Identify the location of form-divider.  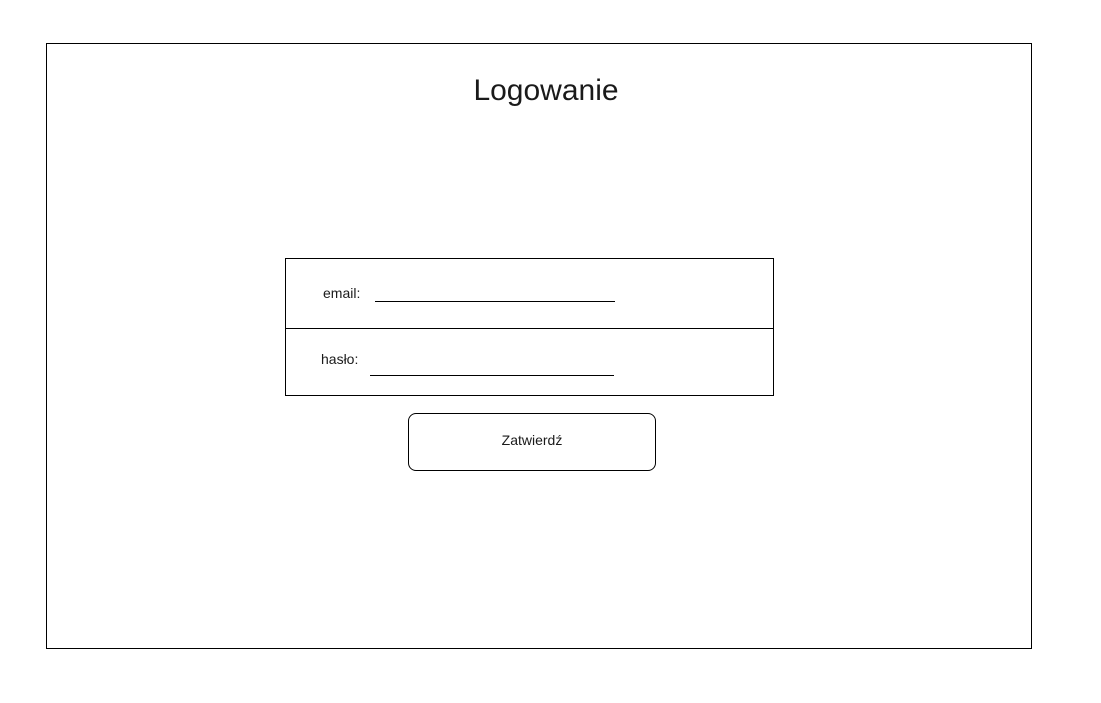
(529, 328).